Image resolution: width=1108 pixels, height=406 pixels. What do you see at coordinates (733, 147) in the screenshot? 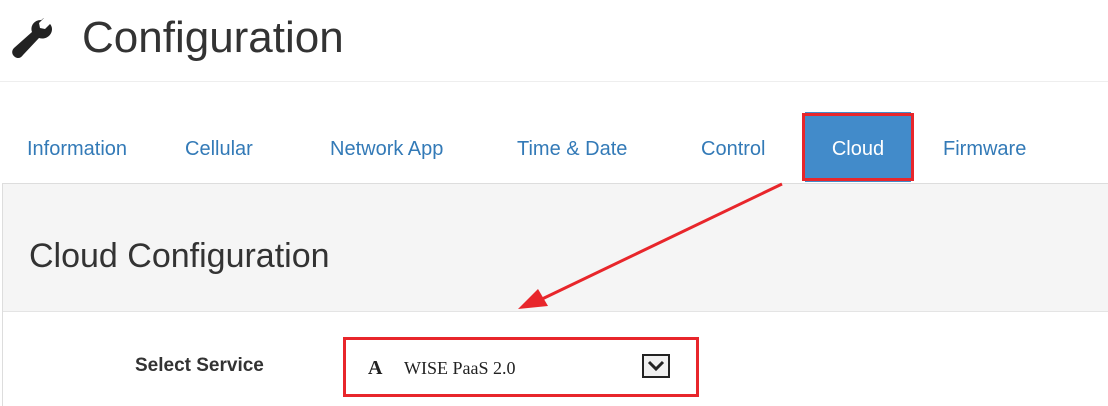
I see `tab-control: Control` at bounding box center [733, 147].